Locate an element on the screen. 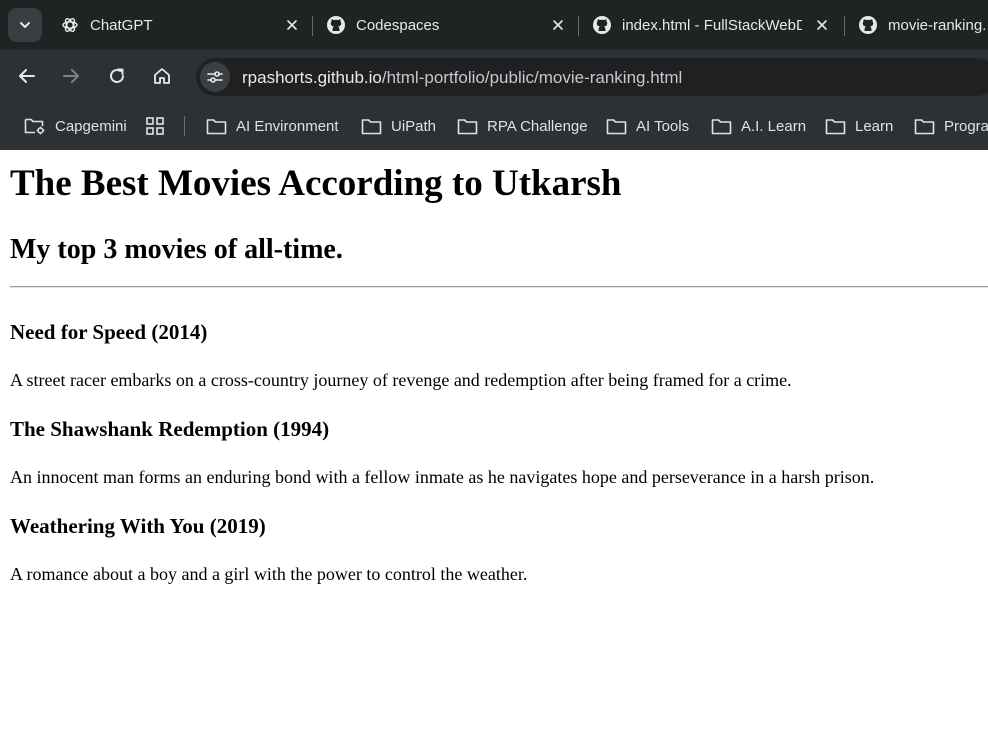 Image resolution: width=988 pixels, height=750 pixels. forward-button is located at coordinates (71, 76).